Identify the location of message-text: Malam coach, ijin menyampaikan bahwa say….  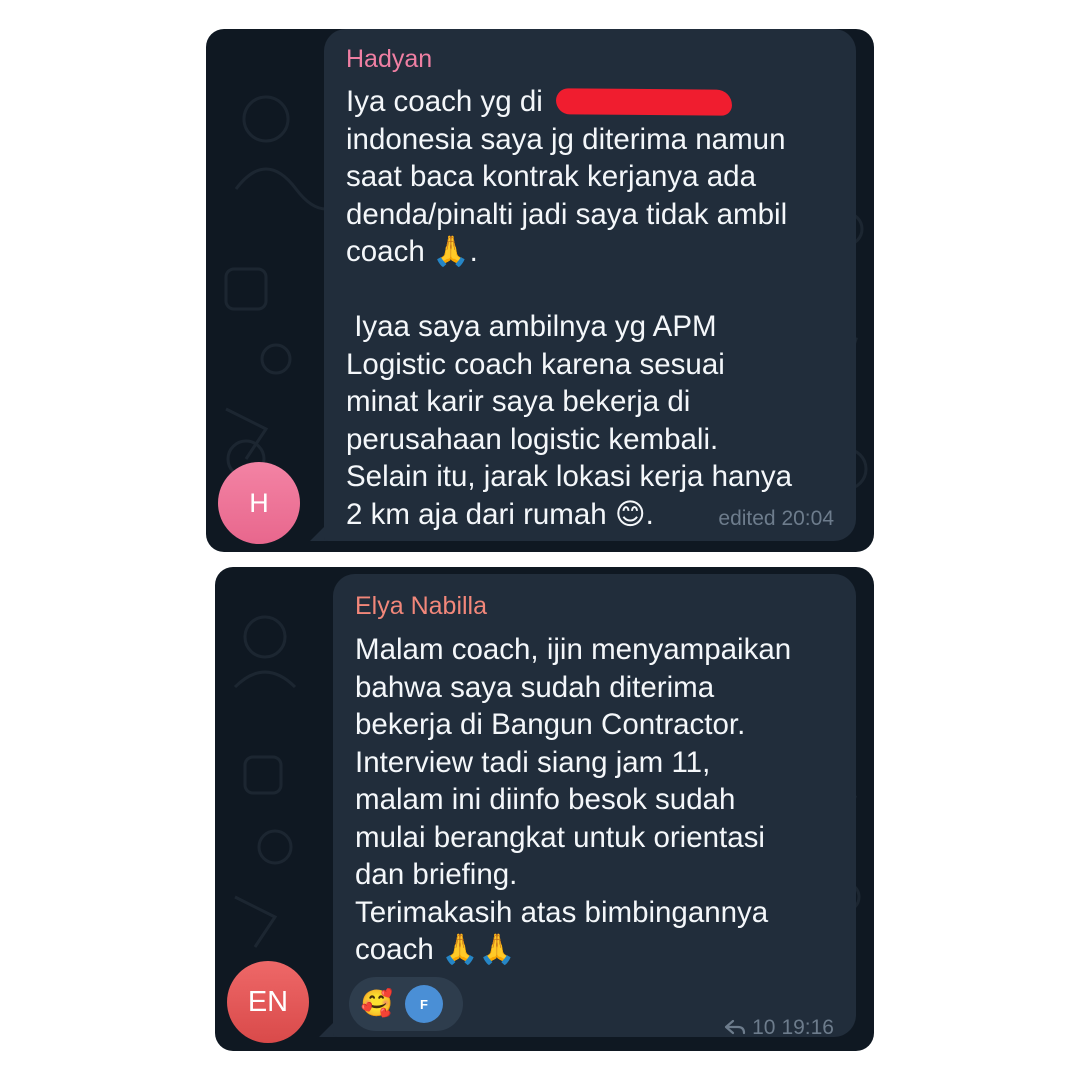
(573, 799).